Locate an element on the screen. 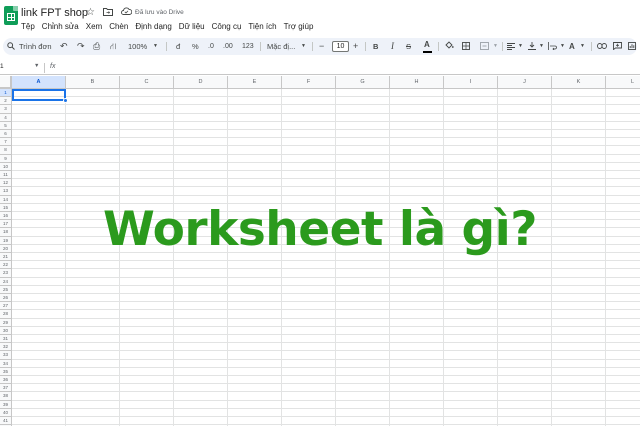  row-header-29: 29 is located at coordinates (6, 322).